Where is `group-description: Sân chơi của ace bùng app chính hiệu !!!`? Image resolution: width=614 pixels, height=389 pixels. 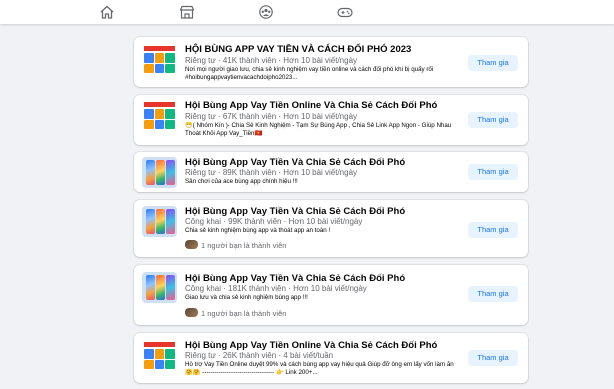
group-description: Sân chơi của ace bùng app chính hiệu !!! is located at coordinates (241, 181).